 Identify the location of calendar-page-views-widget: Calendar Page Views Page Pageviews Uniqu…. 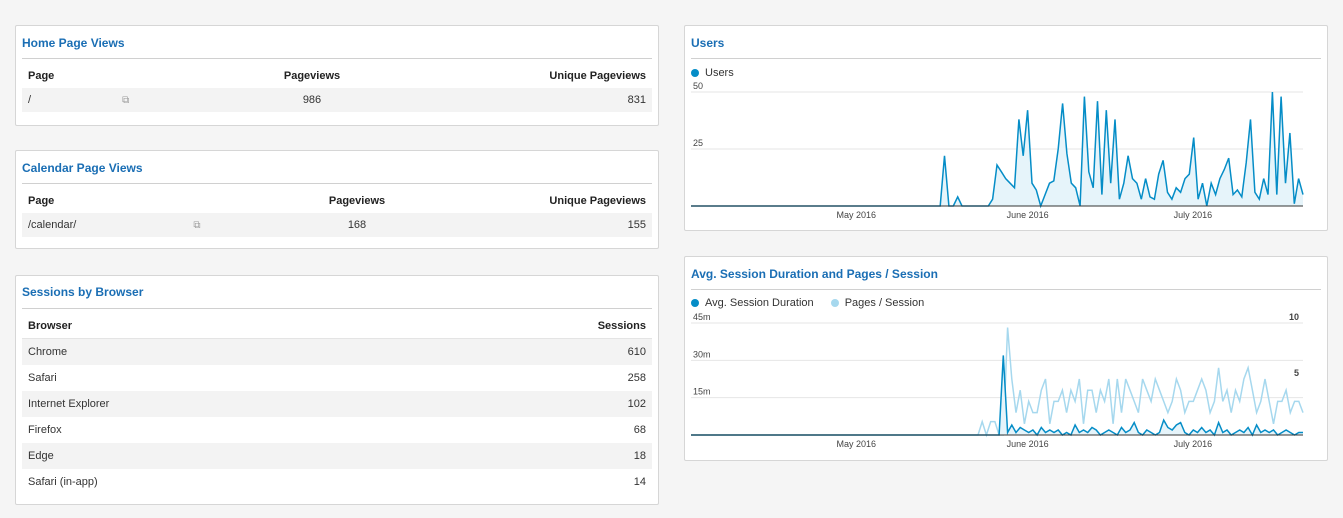
(337, 199).